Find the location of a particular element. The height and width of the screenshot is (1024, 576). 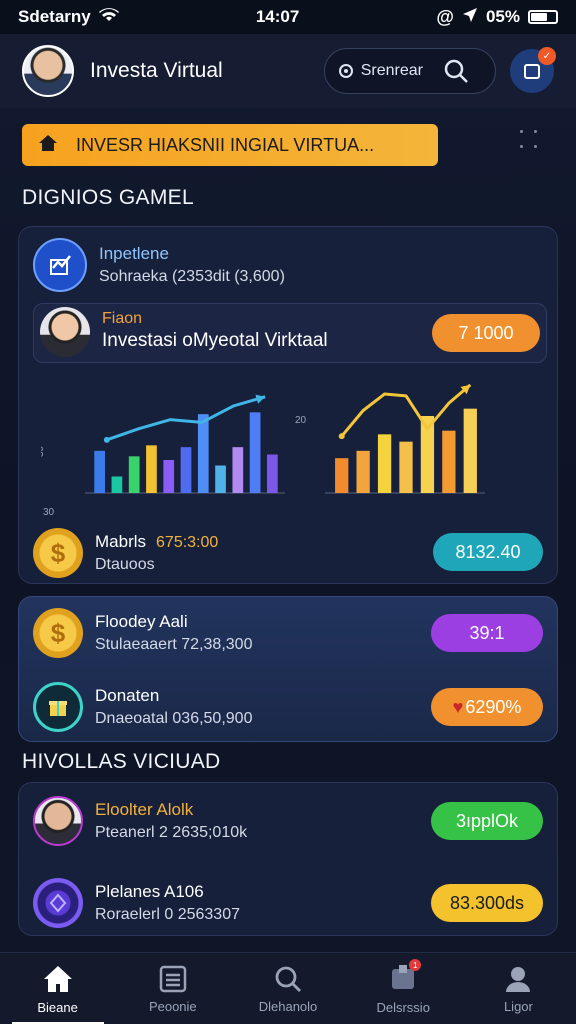

heart-icon: ♥ is located at coordinates (458, 706).